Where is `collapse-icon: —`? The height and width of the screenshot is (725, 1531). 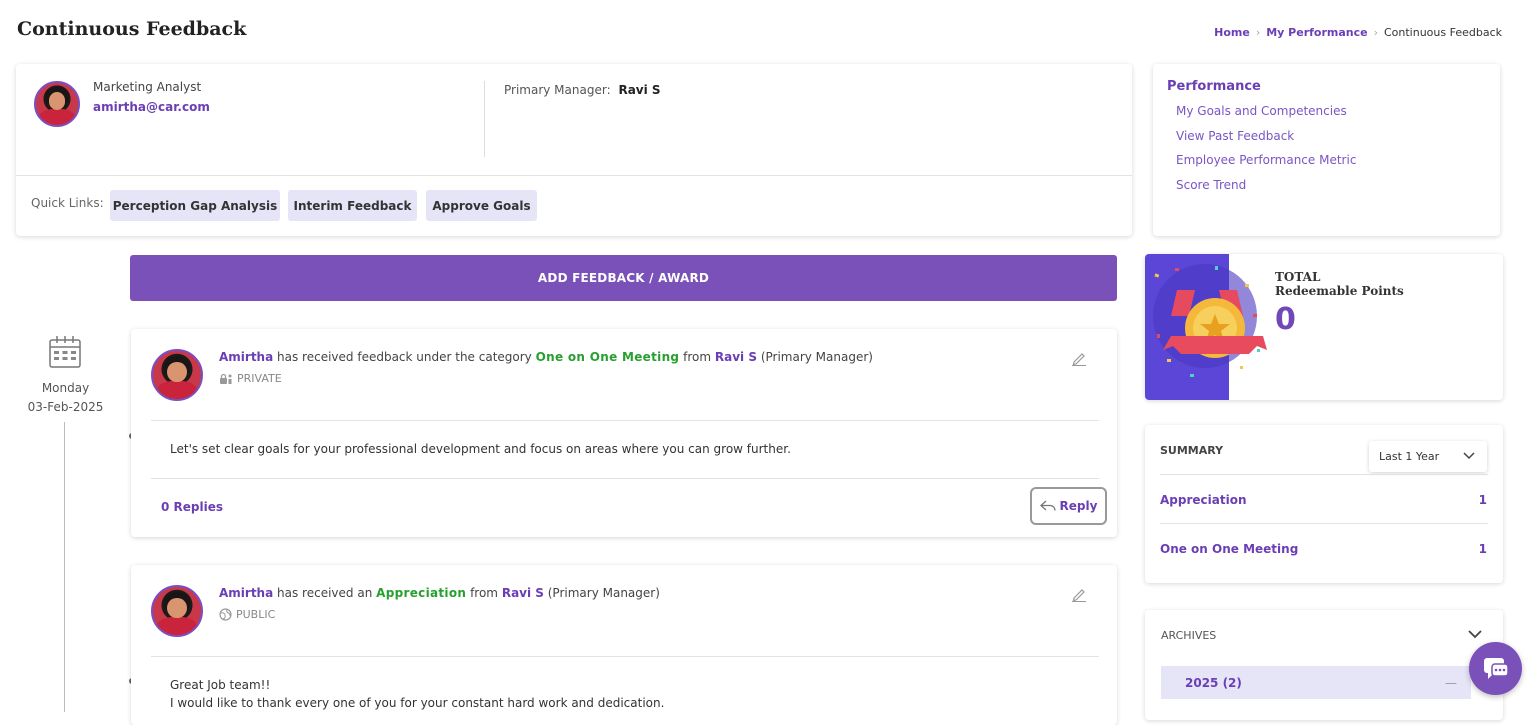
collapse-icon: — is located at coordinates (1451, 683).